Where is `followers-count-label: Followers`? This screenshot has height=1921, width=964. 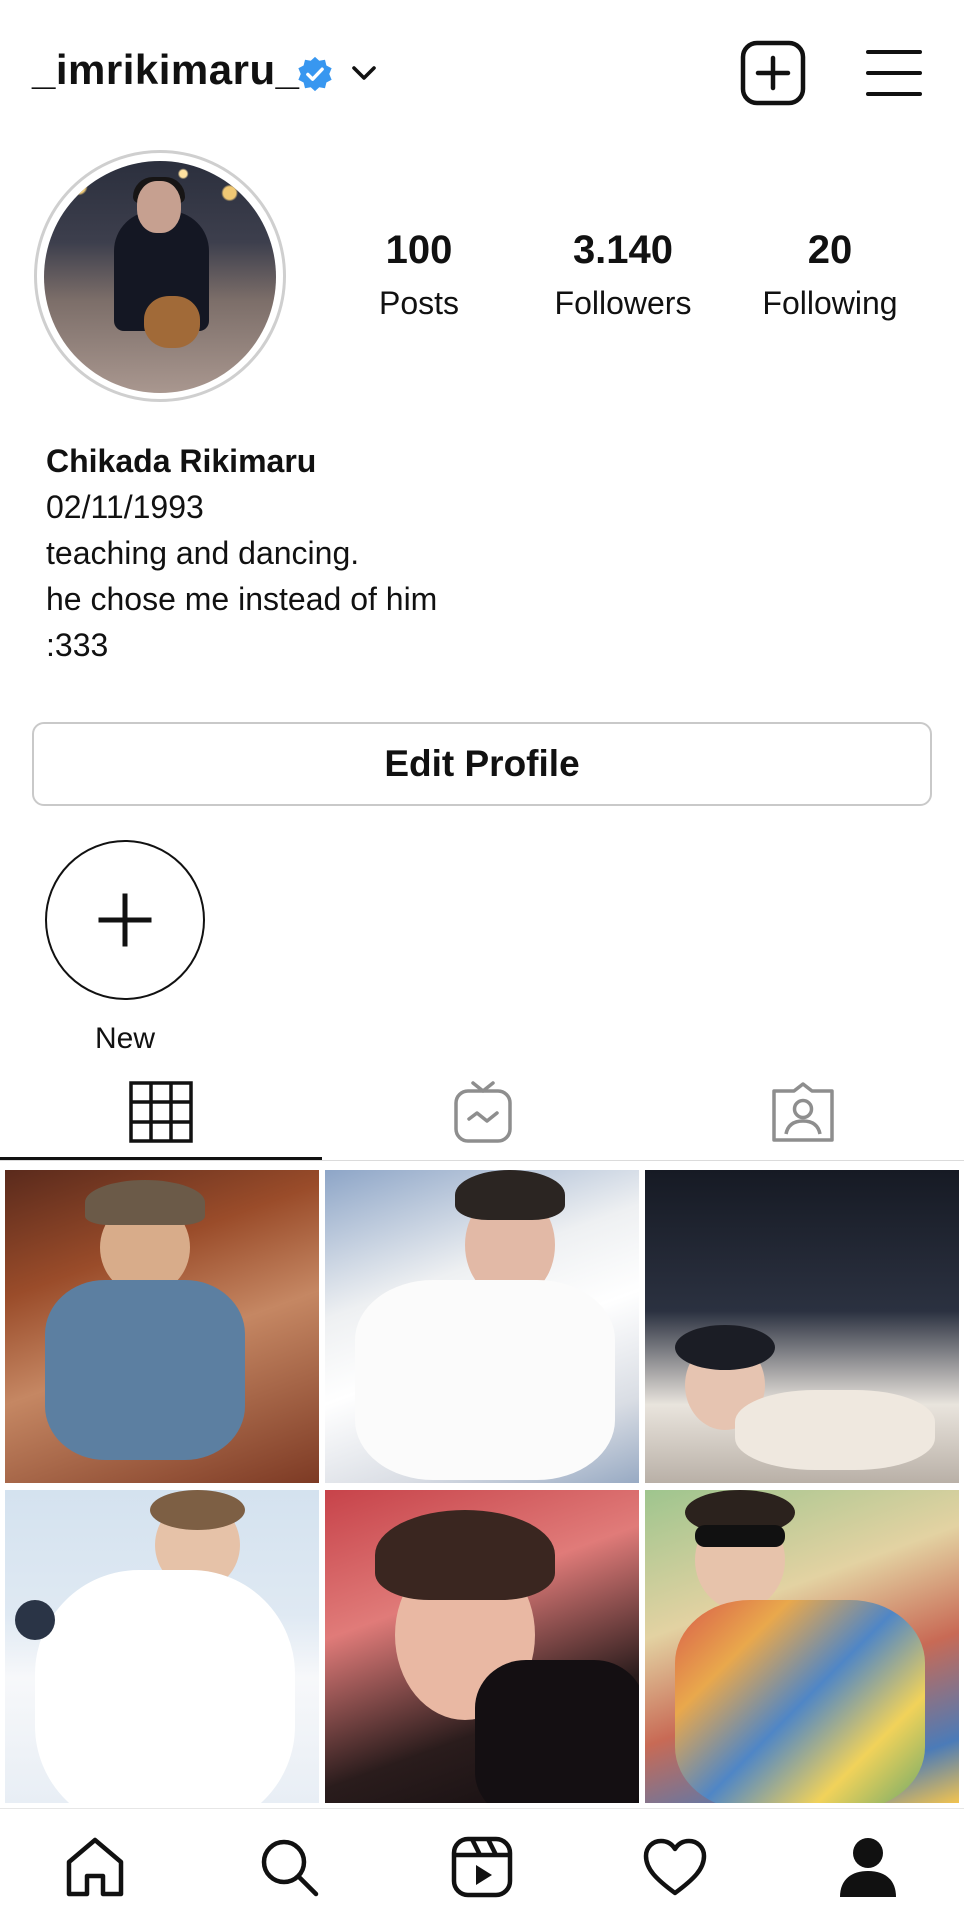 followers-count-label: Followers is located at coordinates (623, 303).